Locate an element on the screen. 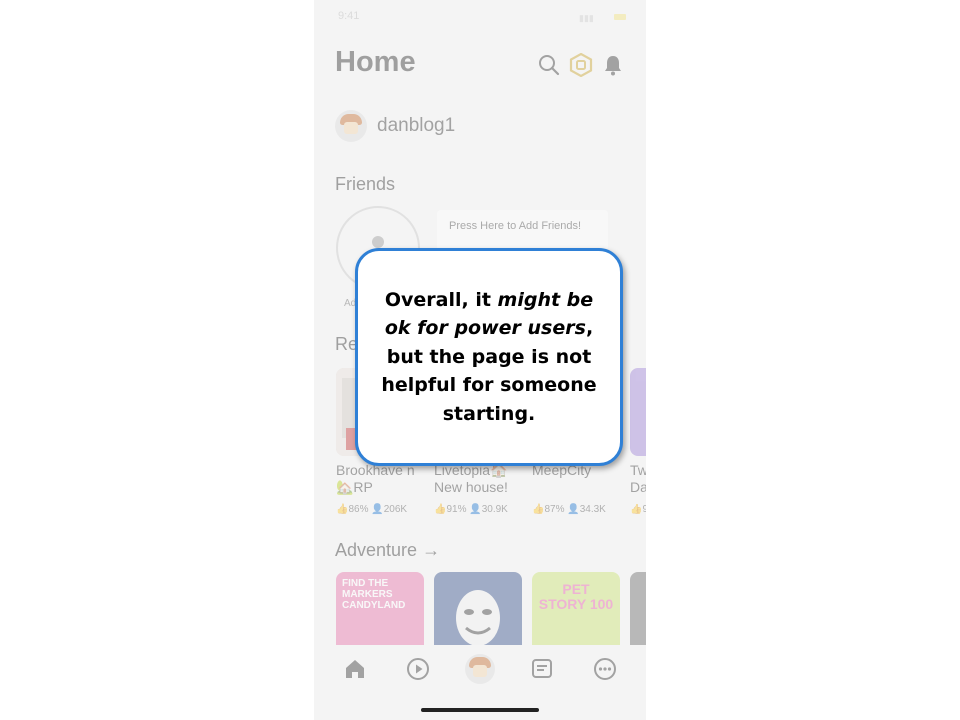 The width and height of the screenshot is (960, 720). bell-icon is located at coordinates (613, 65).